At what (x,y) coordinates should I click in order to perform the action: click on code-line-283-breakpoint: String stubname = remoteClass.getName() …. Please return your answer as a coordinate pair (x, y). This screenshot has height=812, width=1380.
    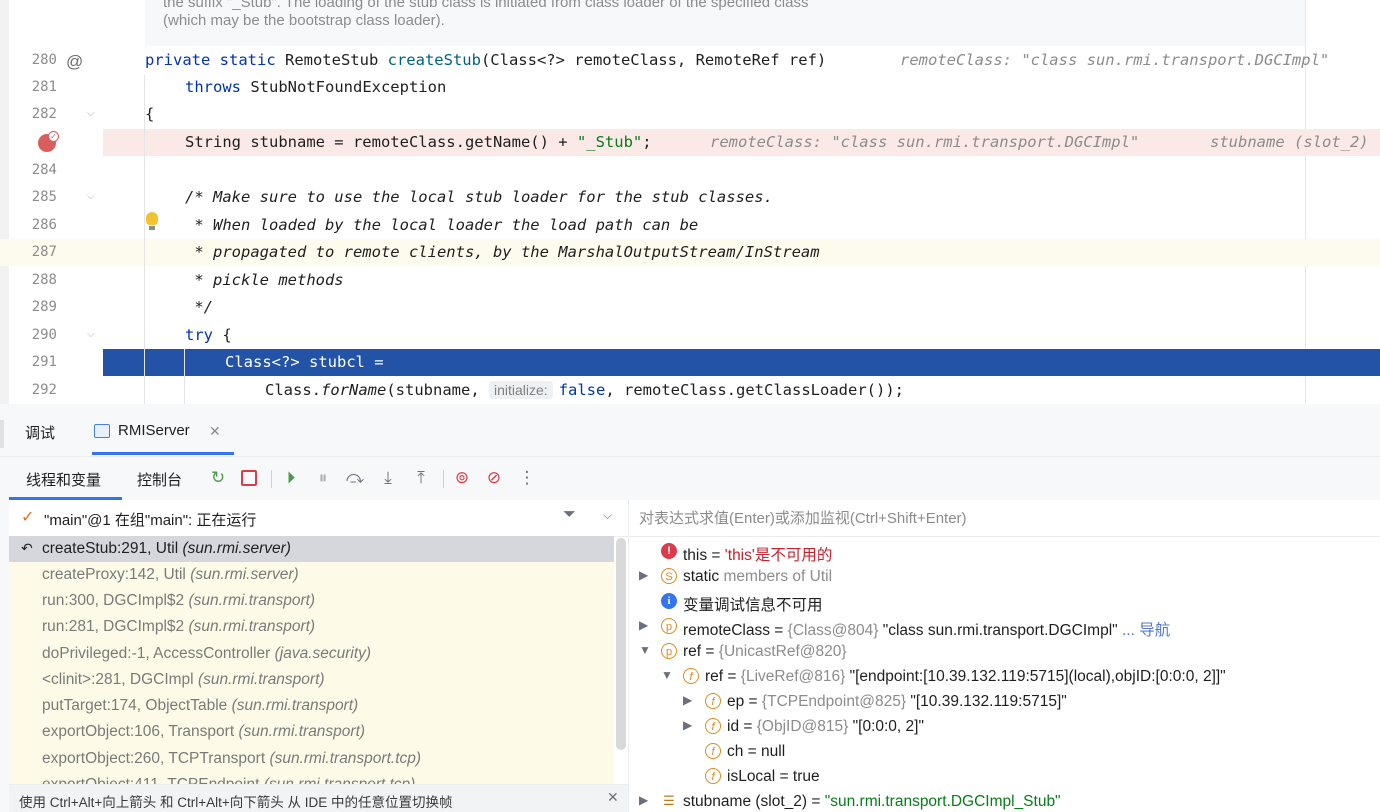
    Looking at the image, I should click on (741, 142).